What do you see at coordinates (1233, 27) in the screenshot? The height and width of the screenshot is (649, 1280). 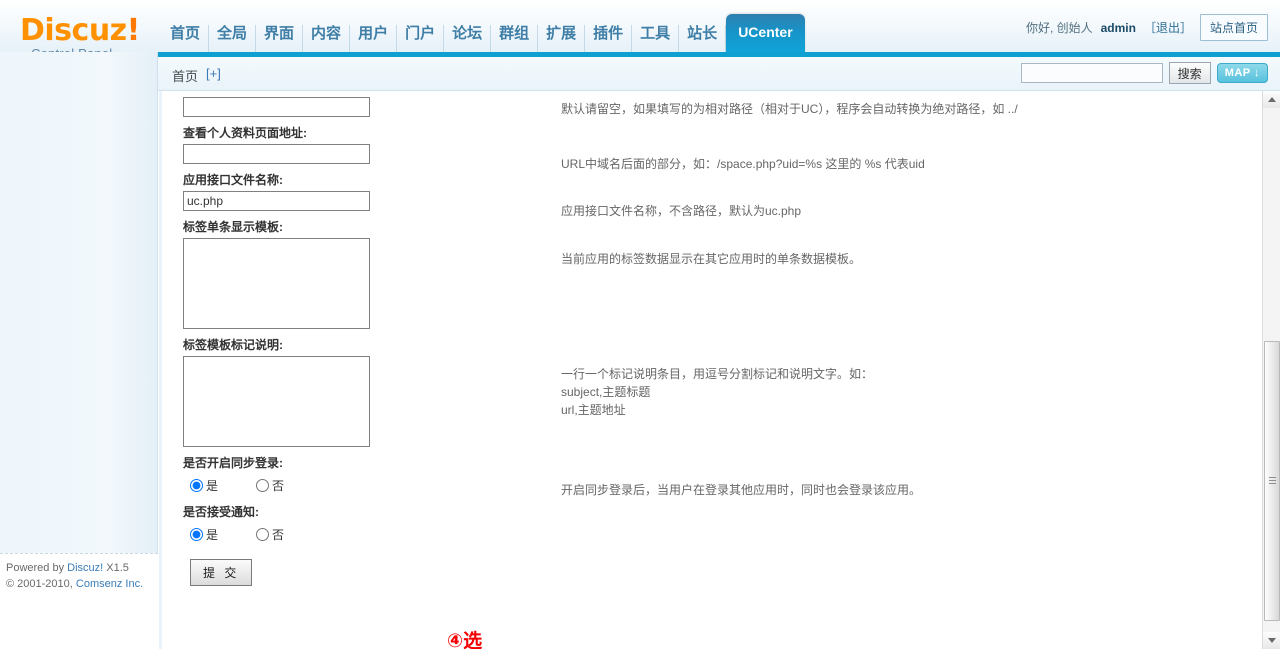 I see `site-home-button: 站点首页` at bounding box center [1233, 27].